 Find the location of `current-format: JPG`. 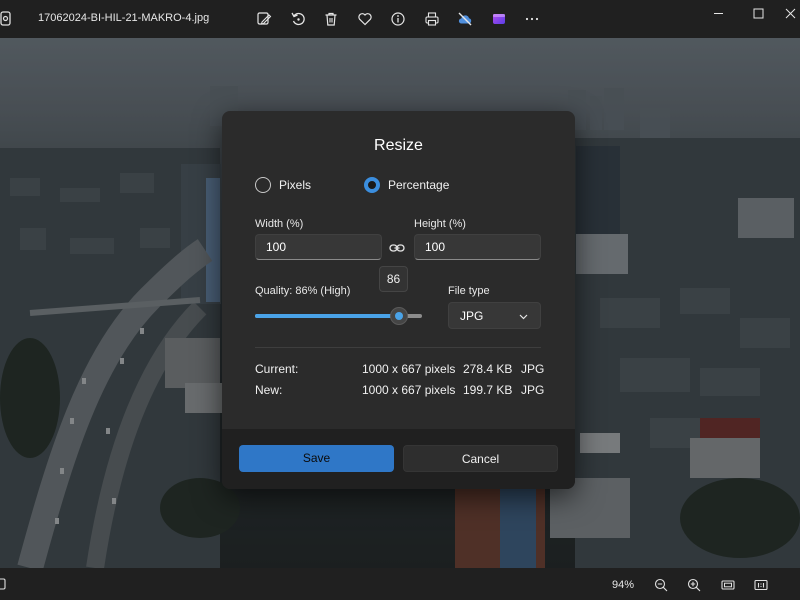

current-format: JPG is located at coordinates (533, 369).